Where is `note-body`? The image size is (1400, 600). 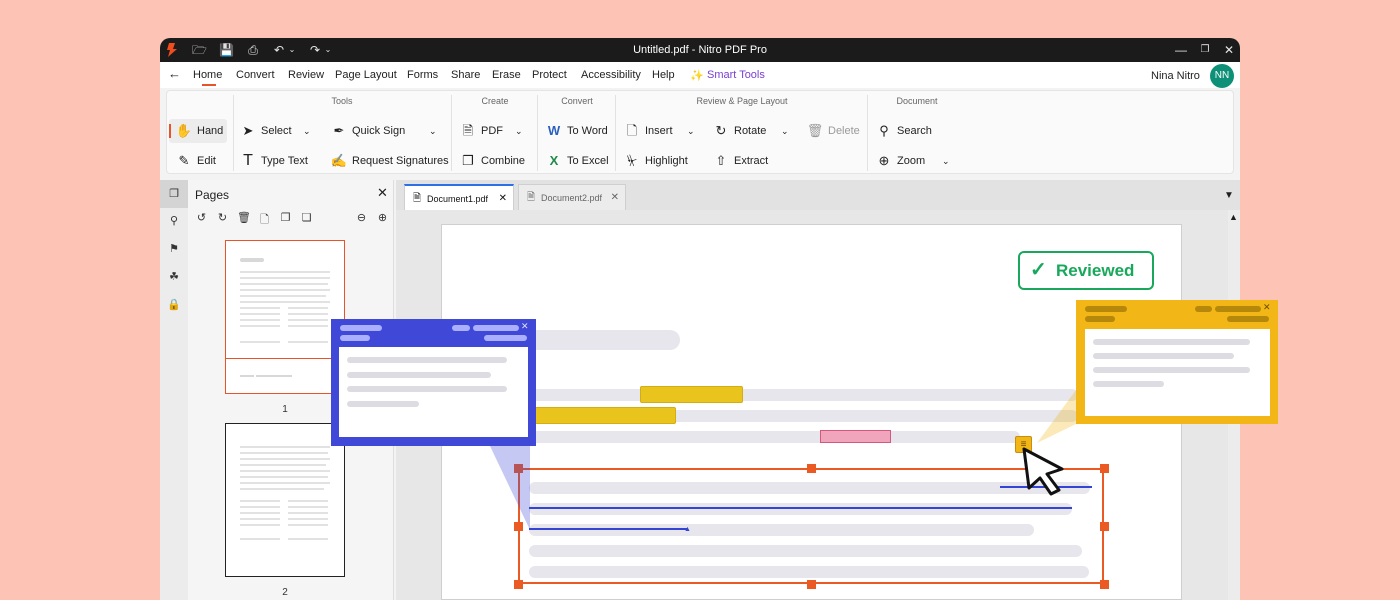
note-body is located at coordinates (1177, 372).